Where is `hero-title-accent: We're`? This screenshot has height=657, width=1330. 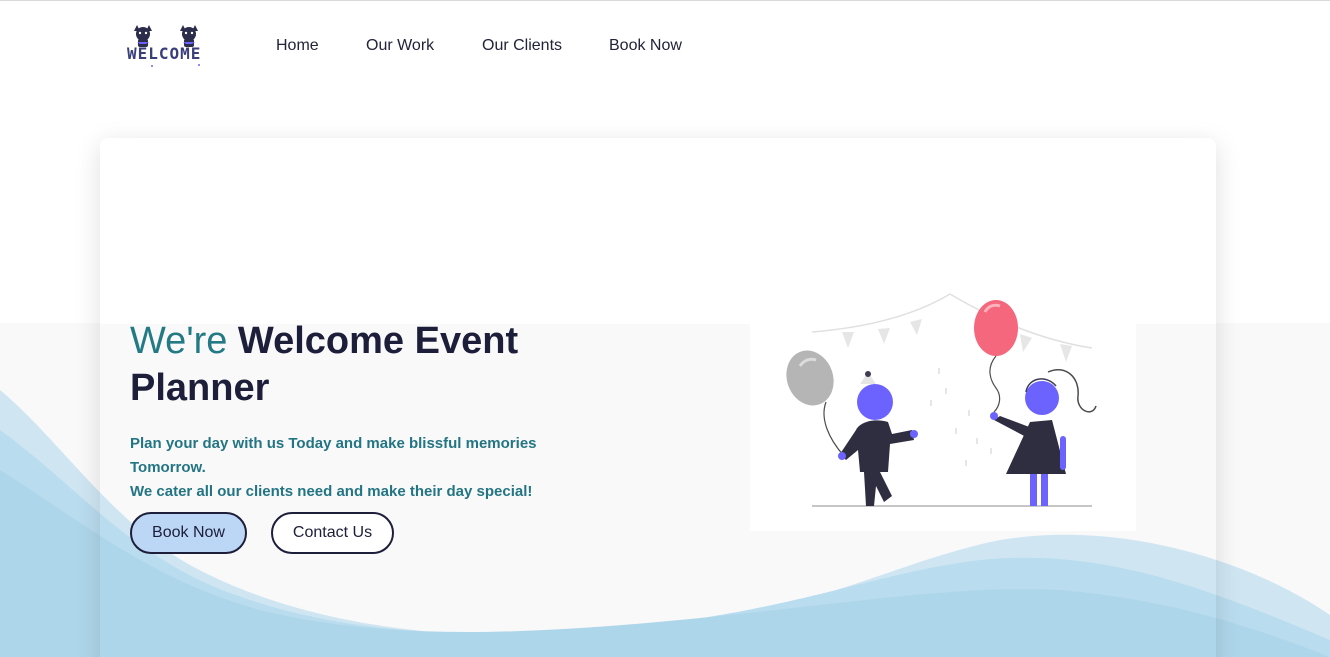 hero-title-accent: We're is located at coordinates (179, 341).